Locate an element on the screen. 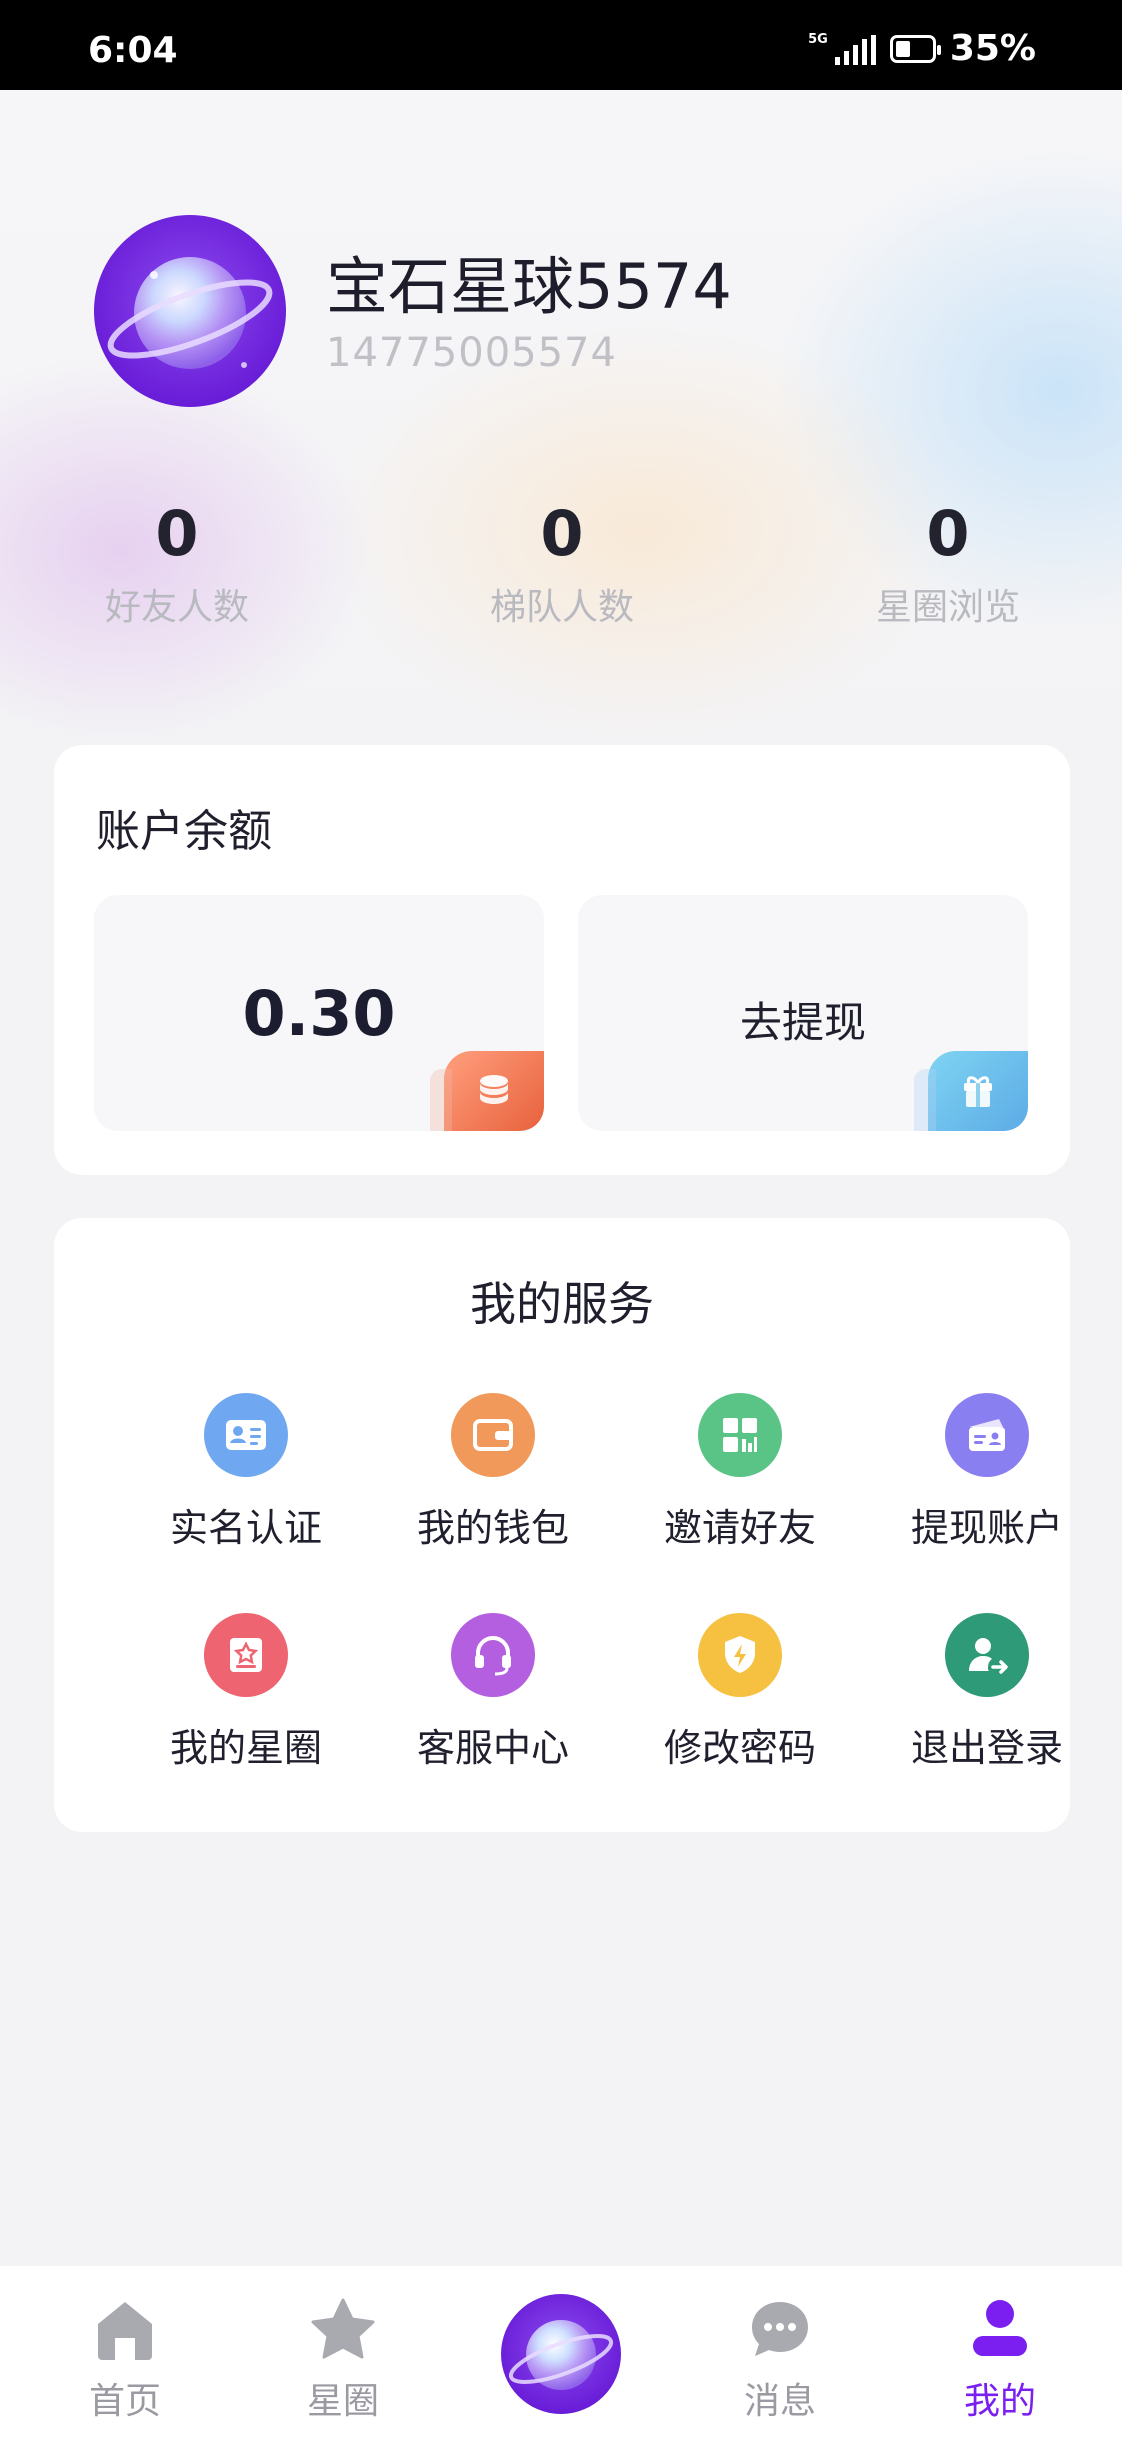  withdraw-label: 去提现 is located at coordinates (802, 1022).